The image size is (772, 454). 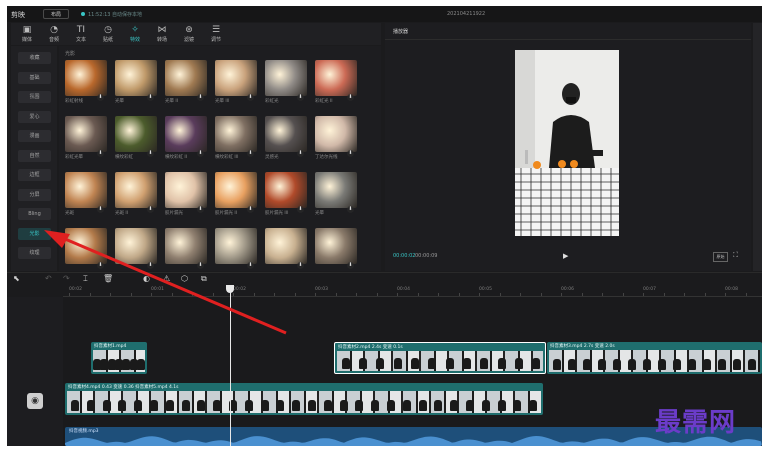 I want to click on ruler-label: 00:06, so click(x=567, y=289).